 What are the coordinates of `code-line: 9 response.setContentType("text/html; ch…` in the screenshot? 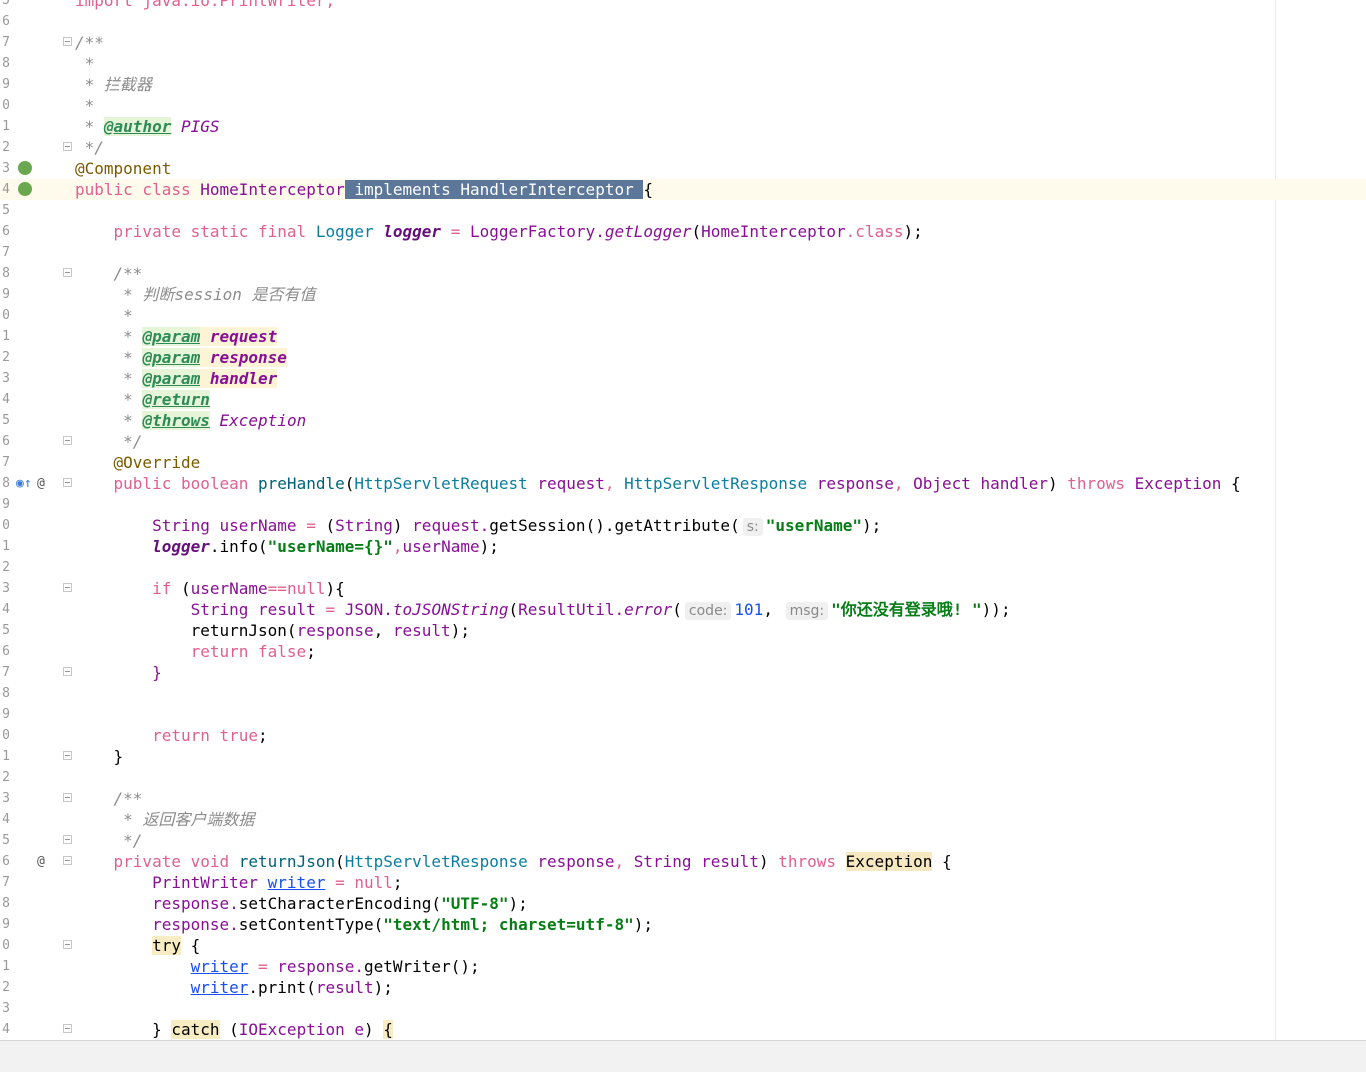 It's located at (683, 924).